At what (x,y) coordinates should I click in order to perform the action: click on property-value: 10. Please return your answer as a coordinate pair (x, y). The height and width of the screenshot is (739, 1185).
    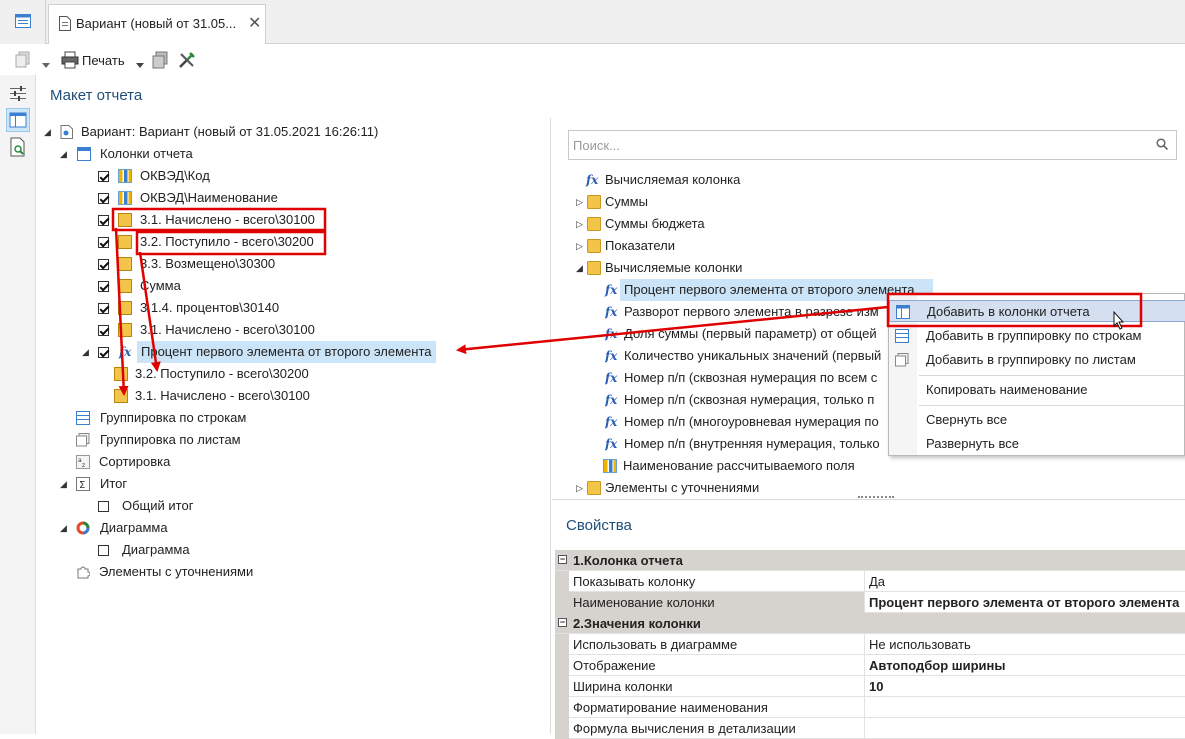
    Looking at the image, I should click on (876, 686).